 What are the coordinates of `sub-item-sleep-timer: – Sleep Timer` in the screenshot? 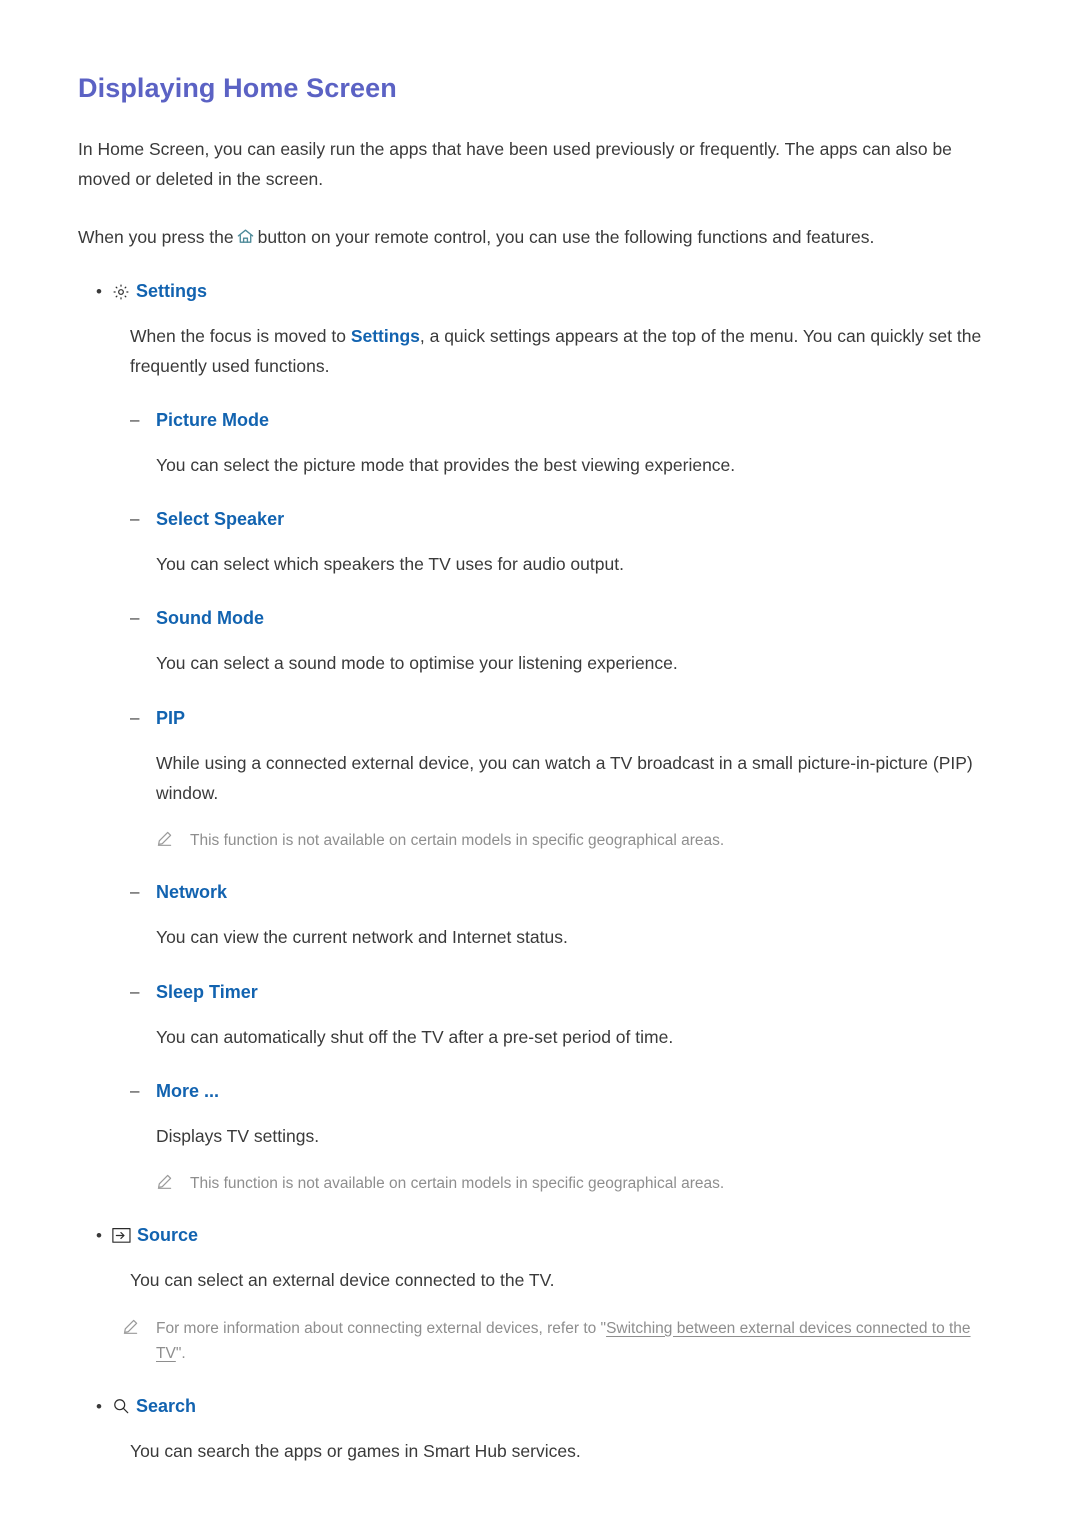 It's located at (540, 992).